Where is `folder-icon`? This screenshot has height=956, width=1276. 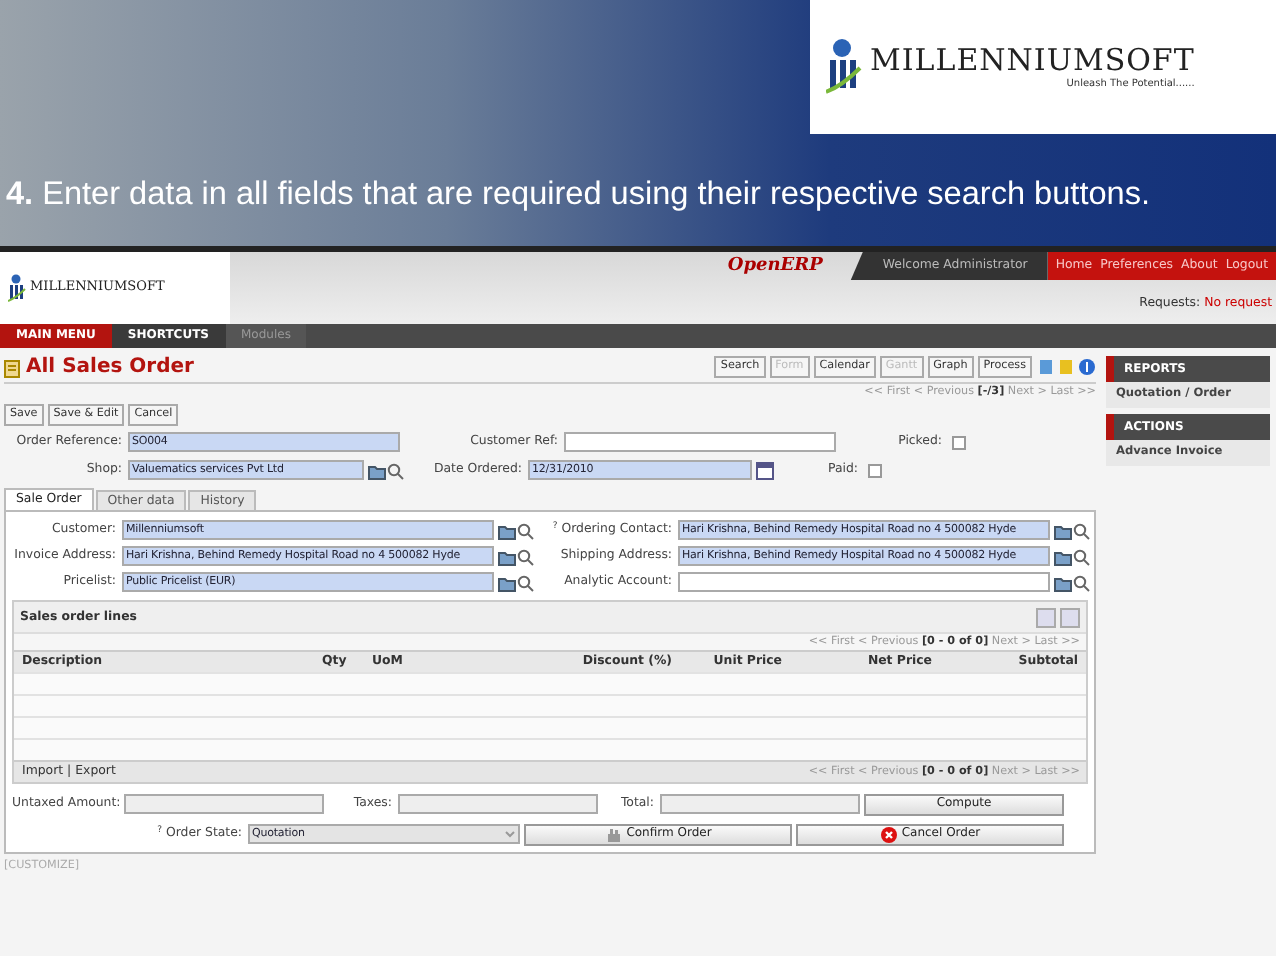
folder-icon is located at coordinates (377, 470).